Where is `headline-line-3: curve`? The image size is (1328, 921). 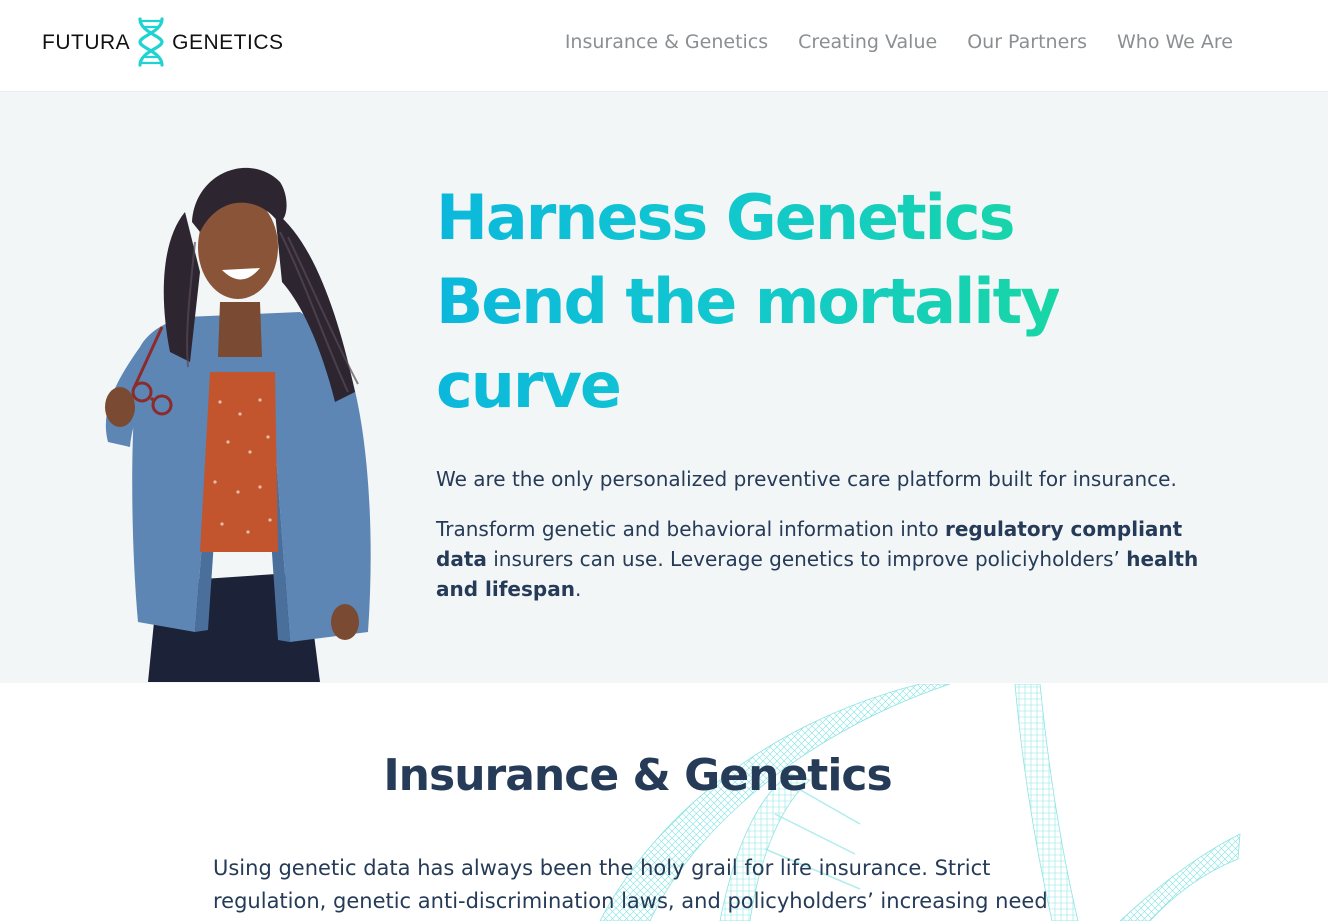 headline-line-3: curve is located at coordinates (528, 385).